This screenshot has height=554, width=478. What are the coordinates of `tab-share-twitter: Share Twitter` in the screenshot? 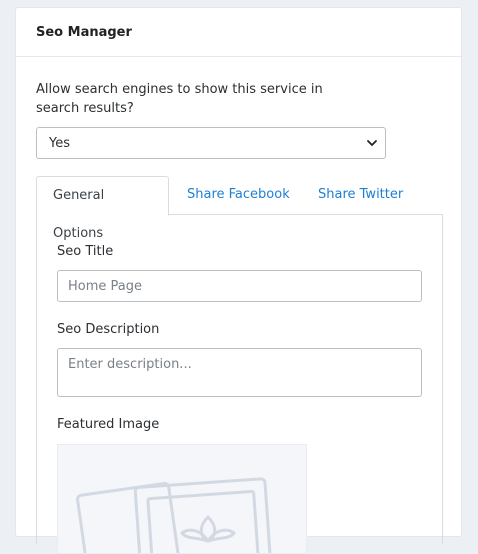 It's located at (360, 195).